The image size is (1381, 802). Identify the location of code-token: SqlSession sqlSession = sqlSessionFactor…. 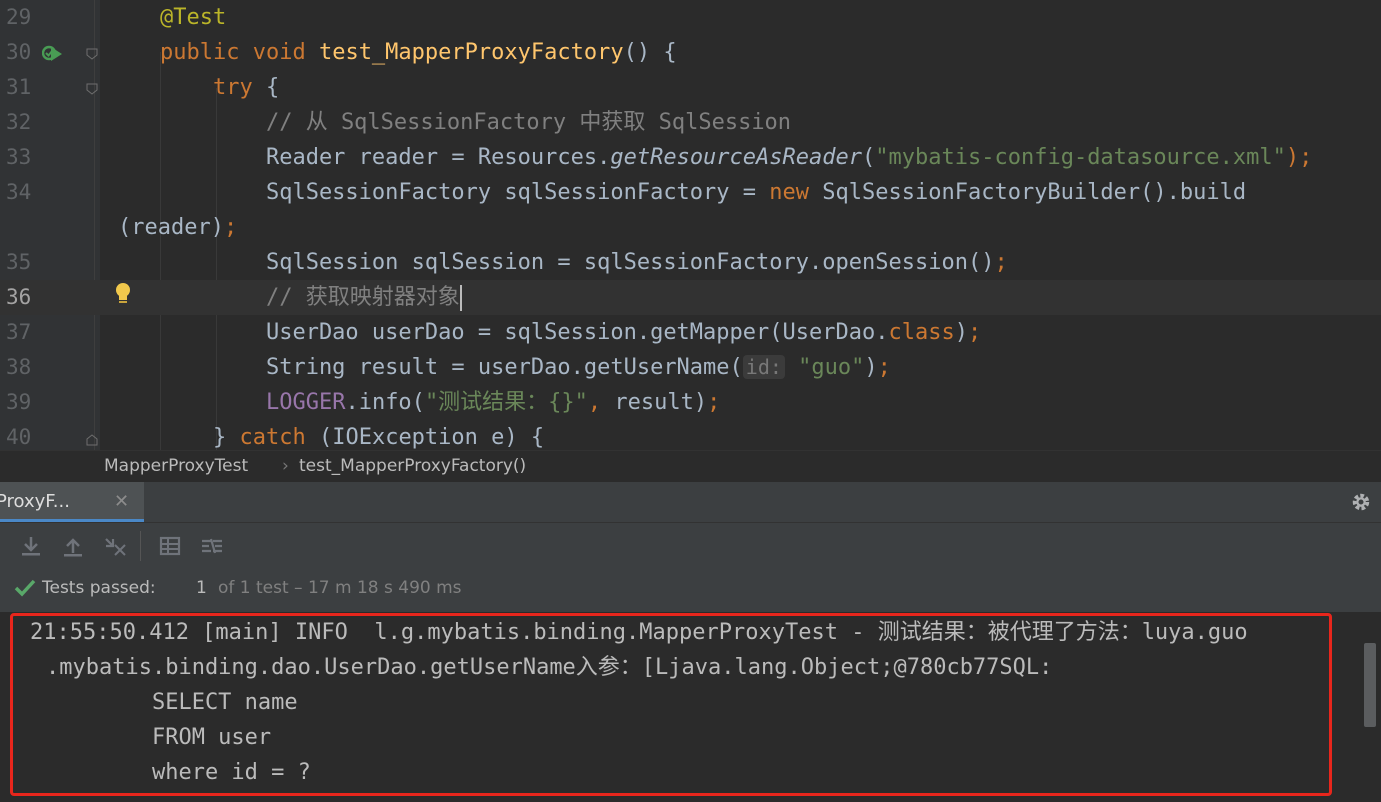
(577, 262).